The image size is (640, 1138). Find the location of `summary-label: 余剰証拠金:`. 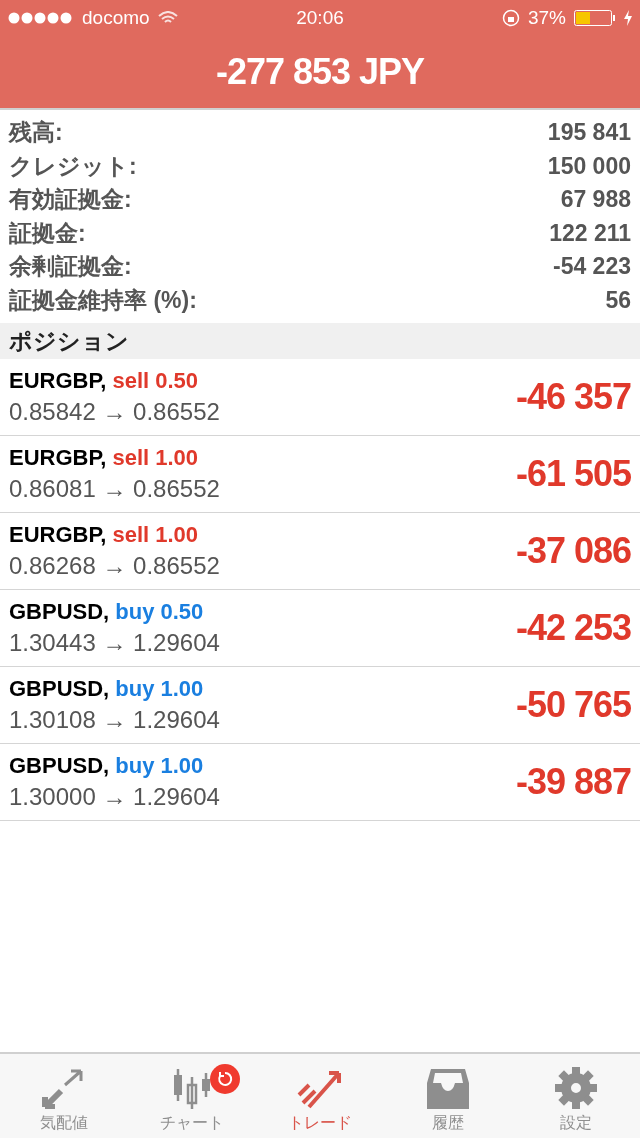

summary-label: 余剰証拠金: is located at coordinates (70, 267).